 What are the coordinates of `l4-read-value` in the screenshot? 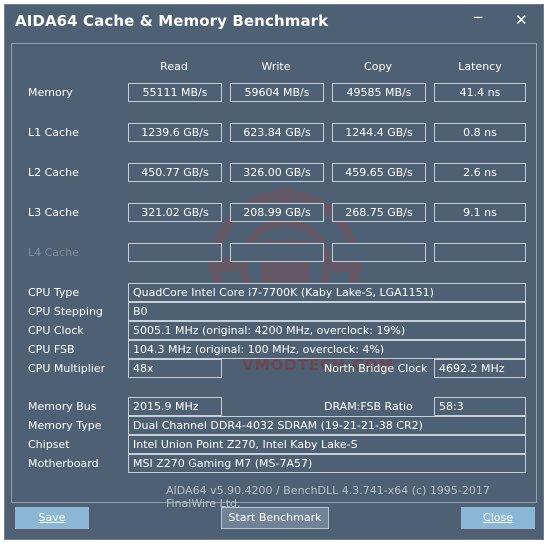 It's located at (175, 252).